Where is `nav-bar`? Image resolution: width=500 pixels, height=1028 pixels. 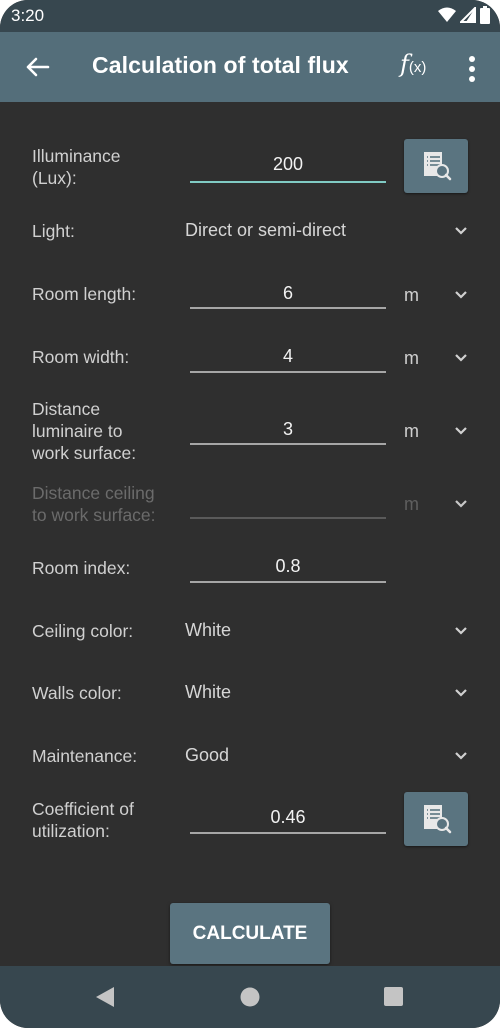 nav-bar is located at coordinates (250, 997).